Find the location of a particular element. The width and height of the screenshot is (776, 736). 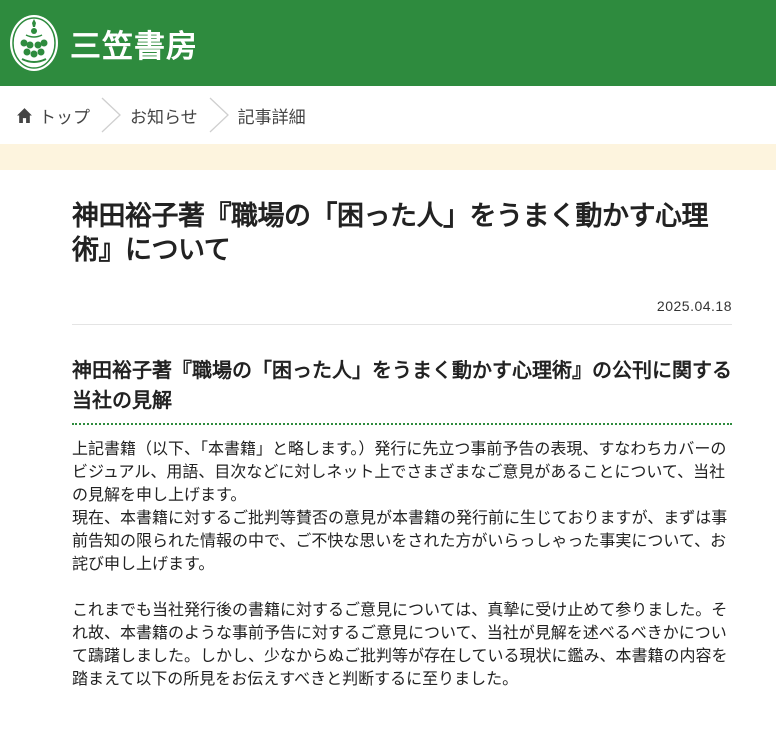

notice-band is located at coordinates (388, 157).